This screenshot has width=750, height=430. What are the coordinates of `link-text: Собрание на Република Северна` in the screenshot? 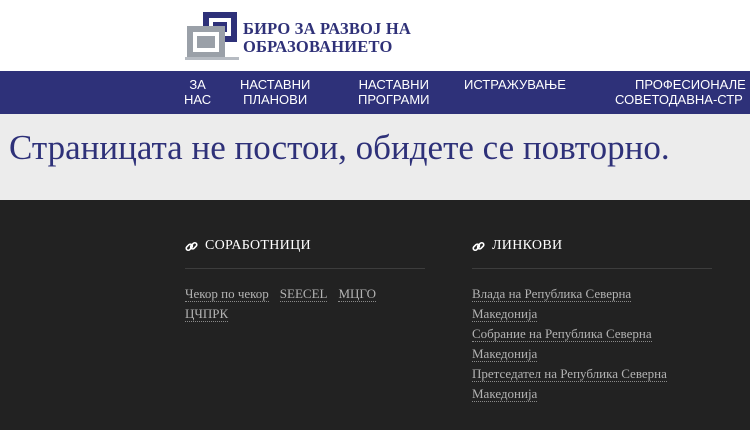 It's located at (562, 334).